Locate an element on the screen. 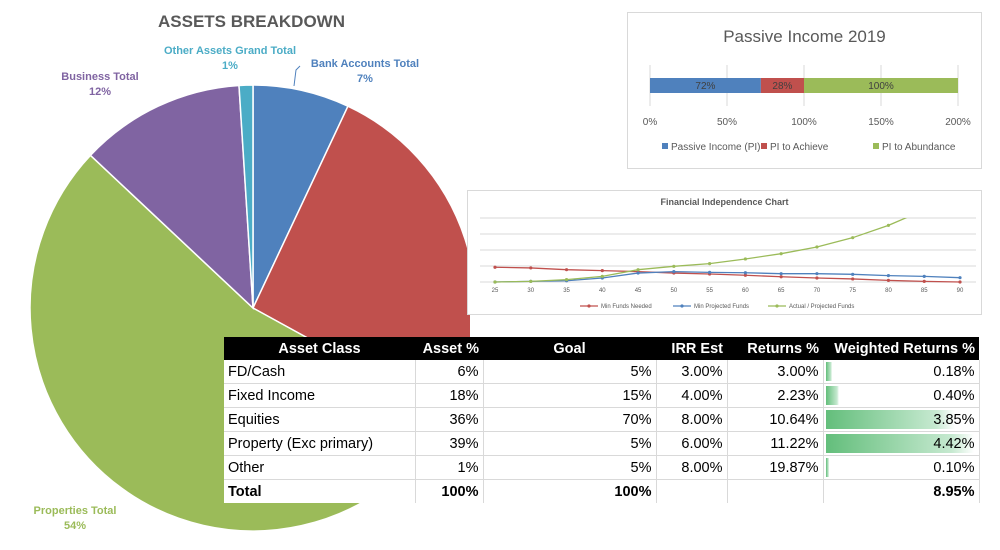 The width and height of the screenshot is (1000, 550). series-line is located at coordinates (701, 250).